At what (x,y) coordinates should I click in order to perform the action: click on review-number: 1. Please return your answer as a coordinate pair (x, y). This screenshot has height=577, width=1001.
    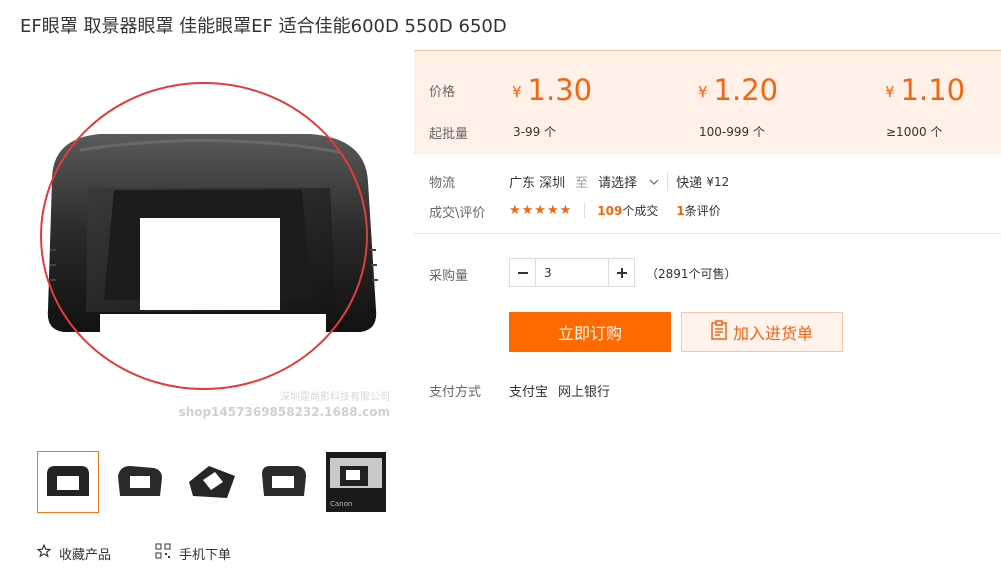
    Looking at the image, I should click on (680, 211).